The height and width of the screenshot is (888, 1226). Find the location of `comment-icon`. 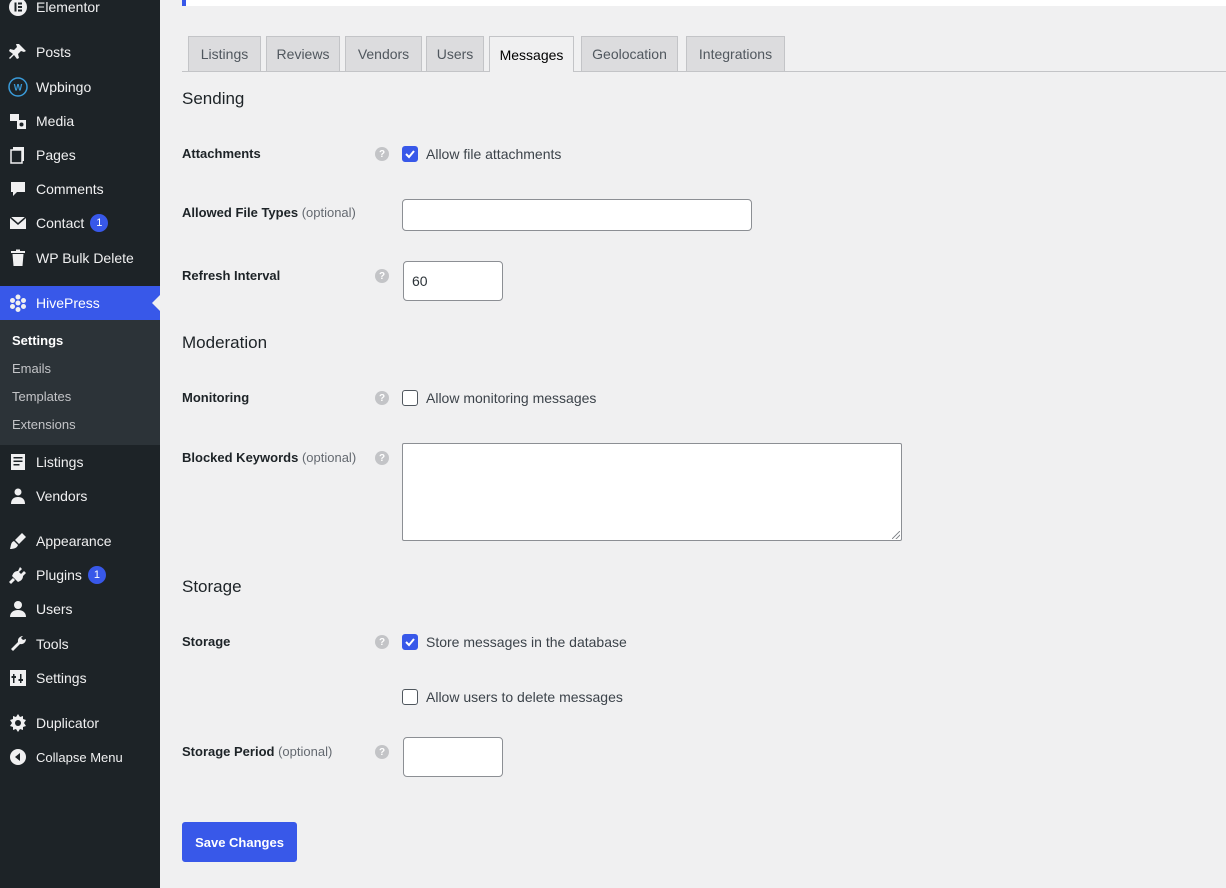

comment-icon is located at coordinates (18, 189).